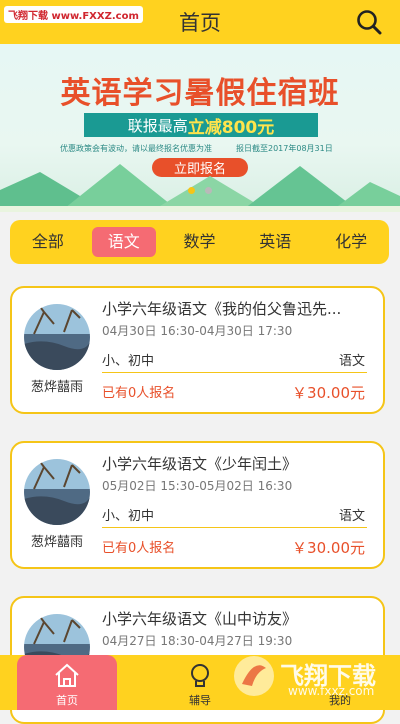  I want to click on banner-ribbon: 联报最高 立减800元, so click(201, 125).